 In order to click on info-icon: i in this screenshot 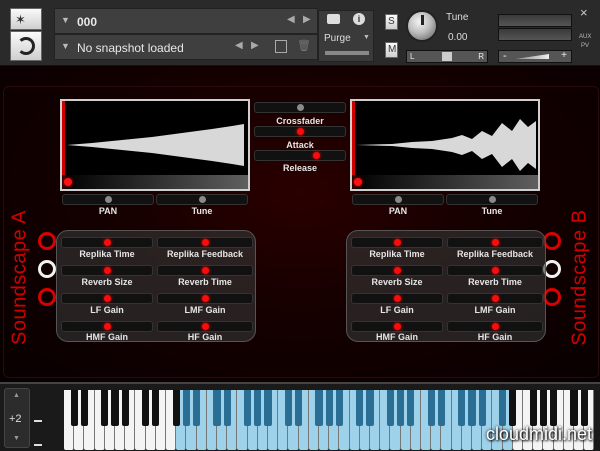, I will do `click(359, 19)`.